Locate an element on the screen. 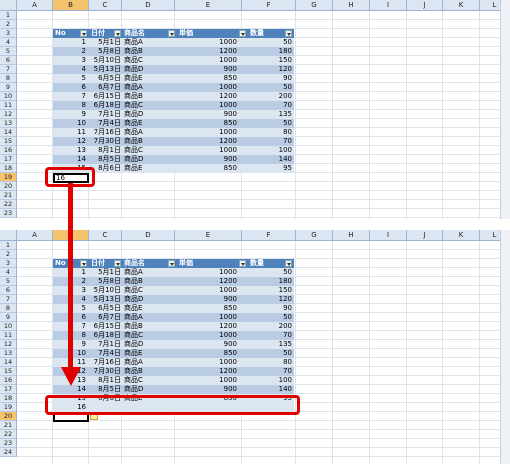  column-header-j: J is located at coordinates (425, 5).